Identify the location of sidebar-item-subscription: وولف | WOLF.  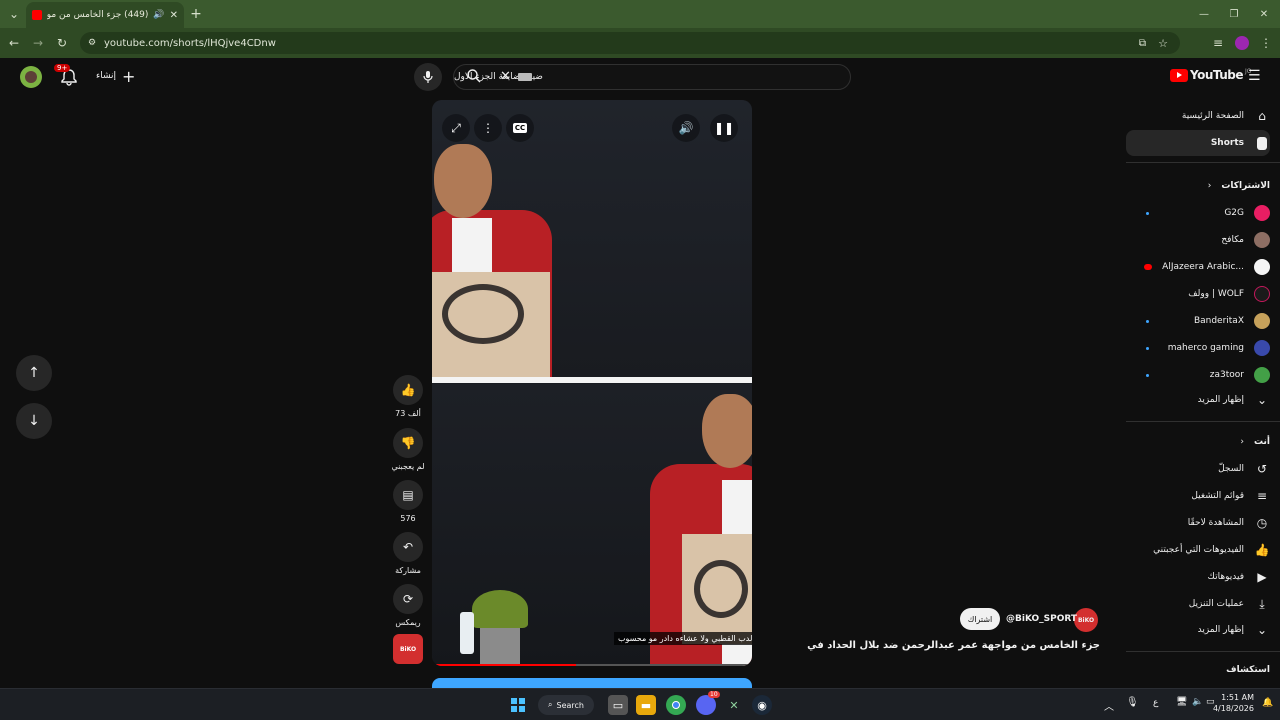
(1198, 294).